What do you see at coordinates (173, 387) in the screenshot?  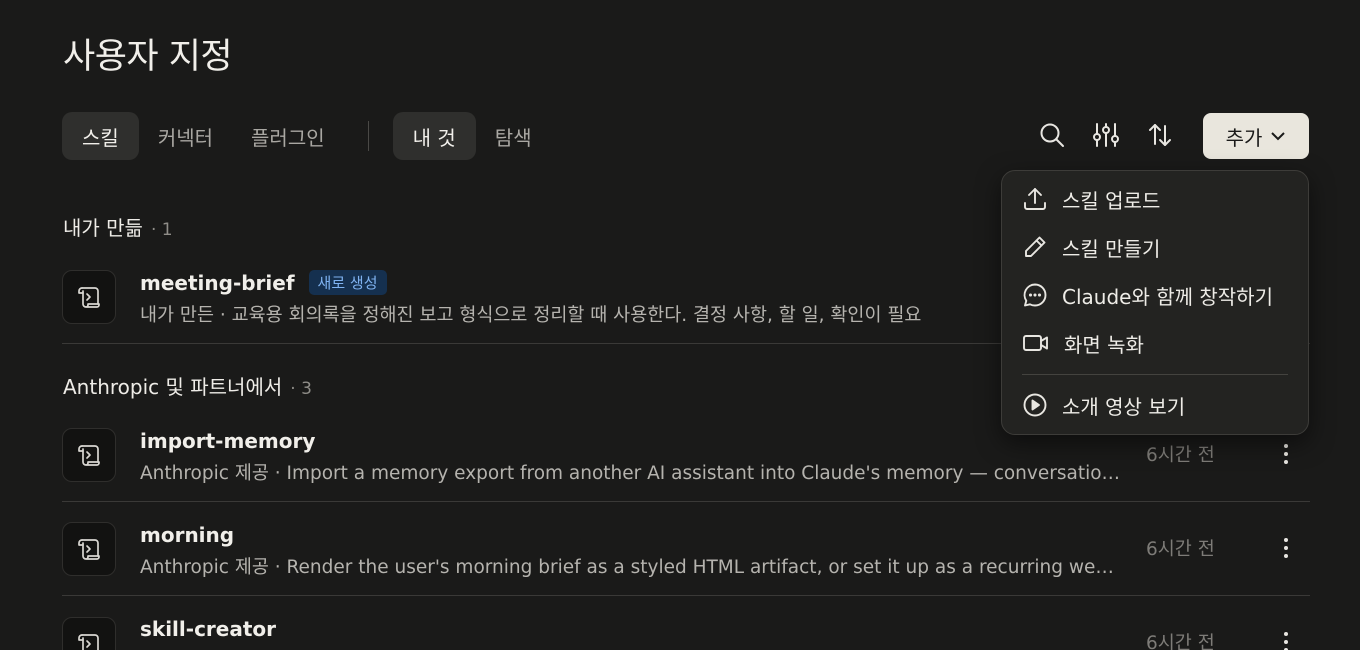 I see `section-title: Anthropic 및 파트너에서` at bounding box center [173, 387].